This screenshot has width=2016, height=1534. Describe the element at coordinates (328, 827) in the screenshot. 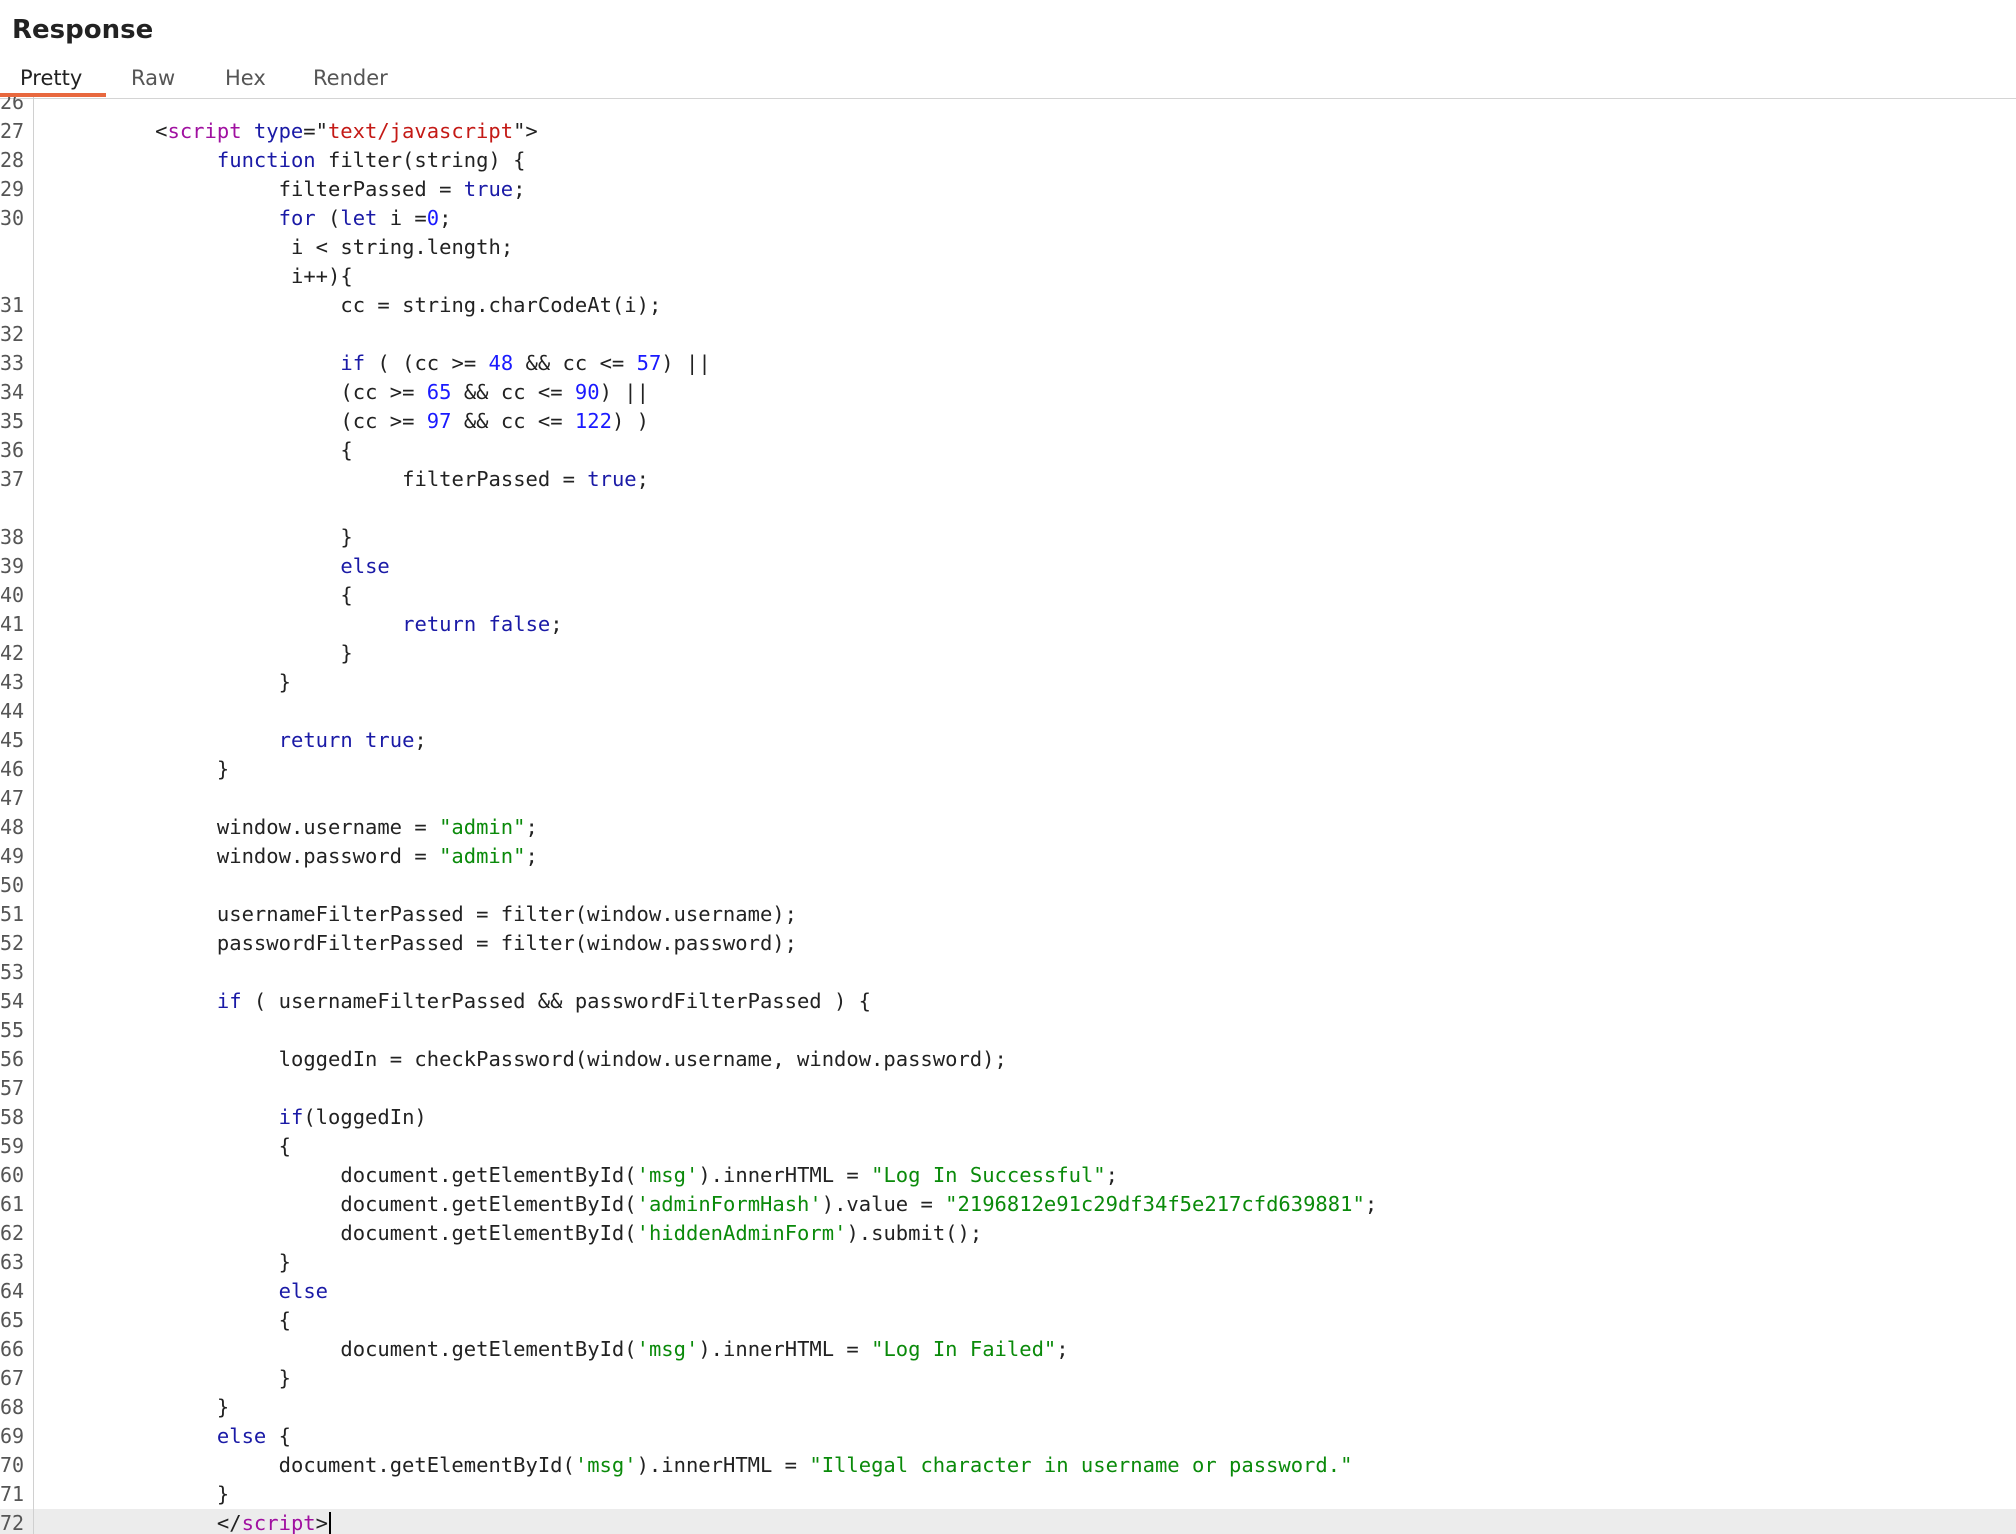

I see `code-token: window.username =` at that location.